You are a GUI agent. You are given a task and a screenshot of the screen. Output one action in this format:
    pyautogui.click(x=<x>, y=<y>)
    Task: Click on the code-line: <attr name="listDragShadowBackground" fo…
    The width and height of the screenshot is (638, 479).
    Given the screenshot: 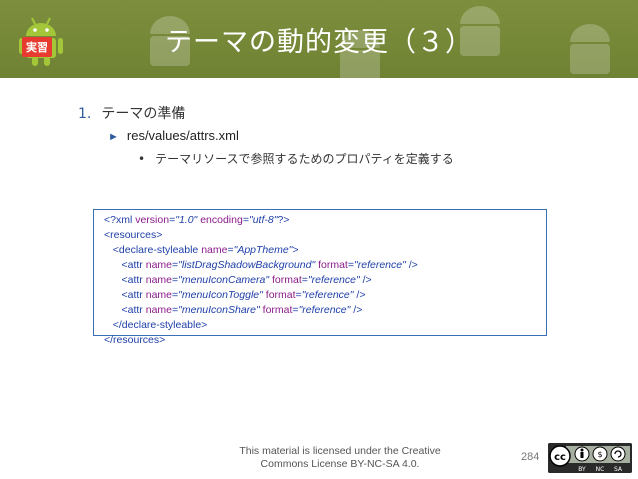 What is the action you would take?
    pyautogui.click(x=320, y=265)
    